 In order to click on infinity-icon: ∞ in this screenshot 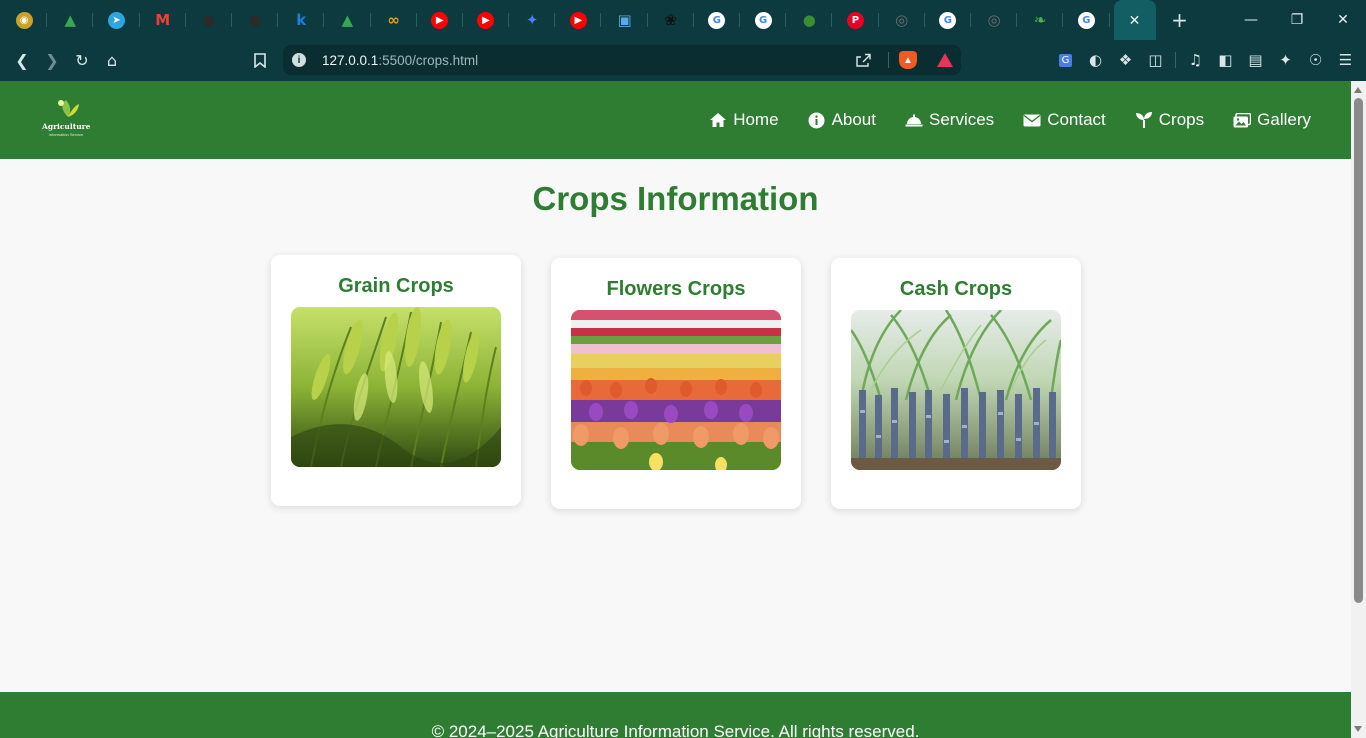, I will do `click(393, 20)`.